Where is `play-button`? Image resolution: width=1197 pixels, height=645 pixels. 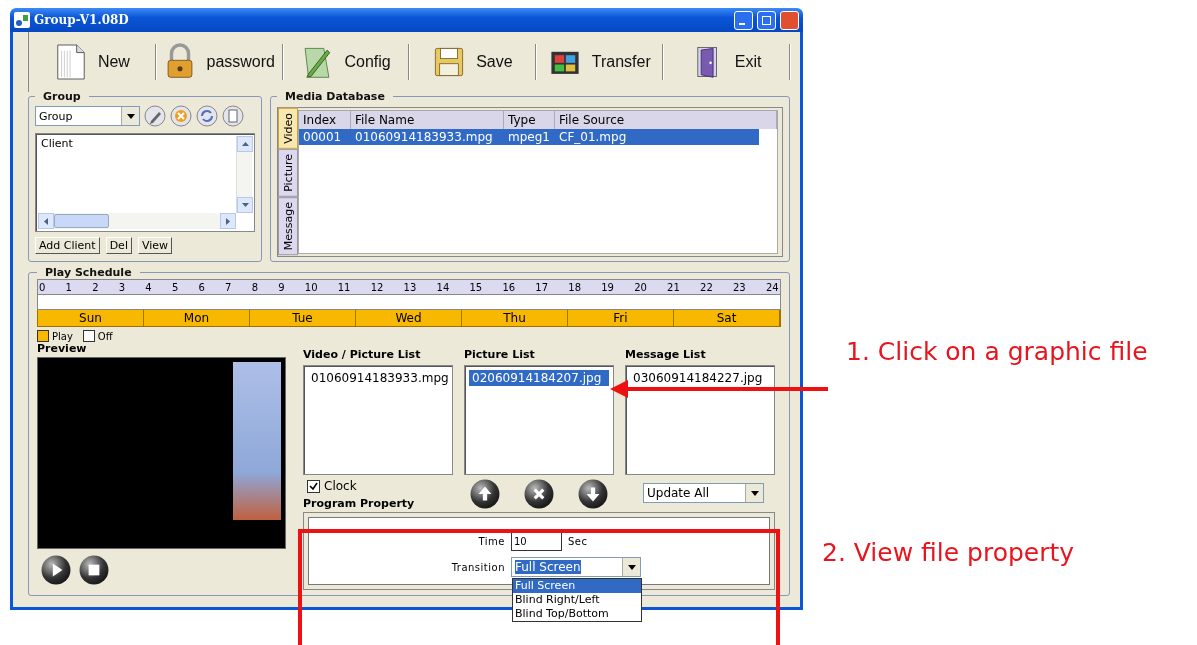 play-button is located at coordinates (56, 570).